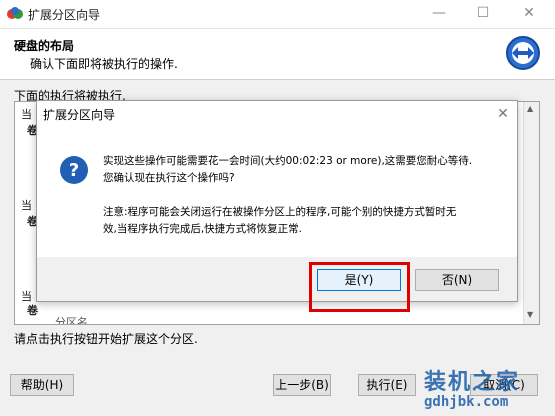 The height and width of the screenshot is (416, 555). I want to click on back-button: 上一步(B), so click(302, 385).